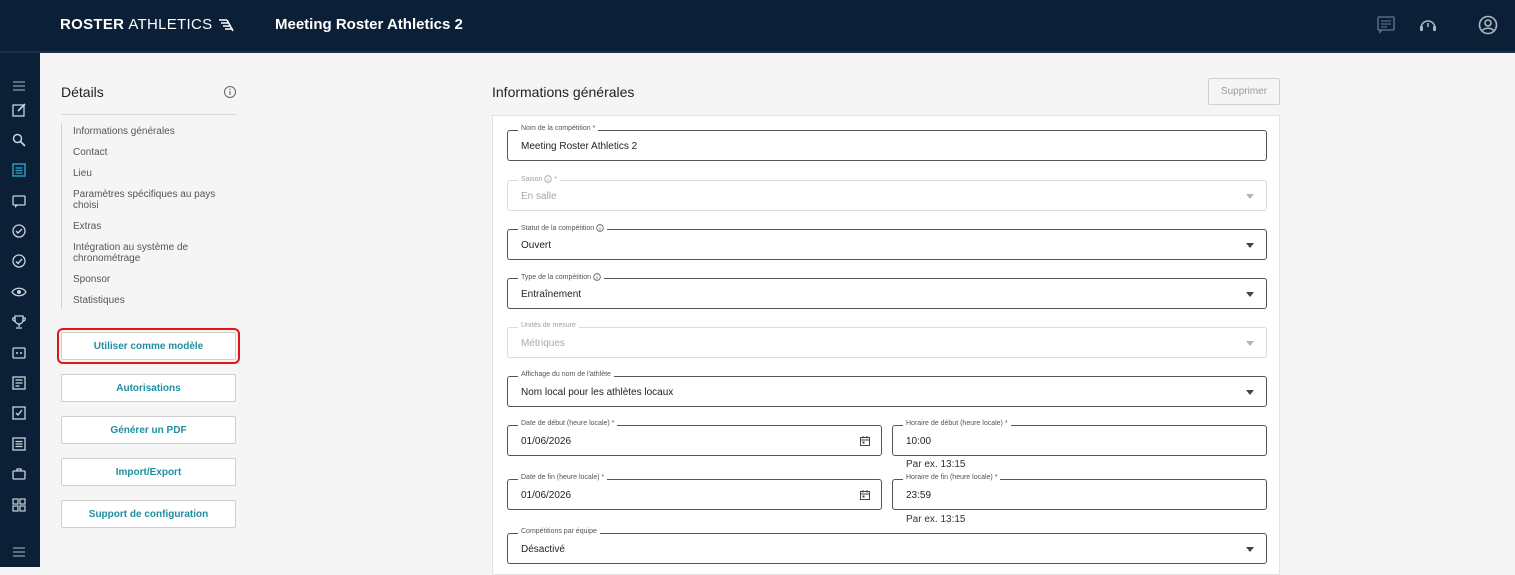 This screenshot has height=575, width=1515. I want to click on field-label: Type de la compétition, so click(561, 277).